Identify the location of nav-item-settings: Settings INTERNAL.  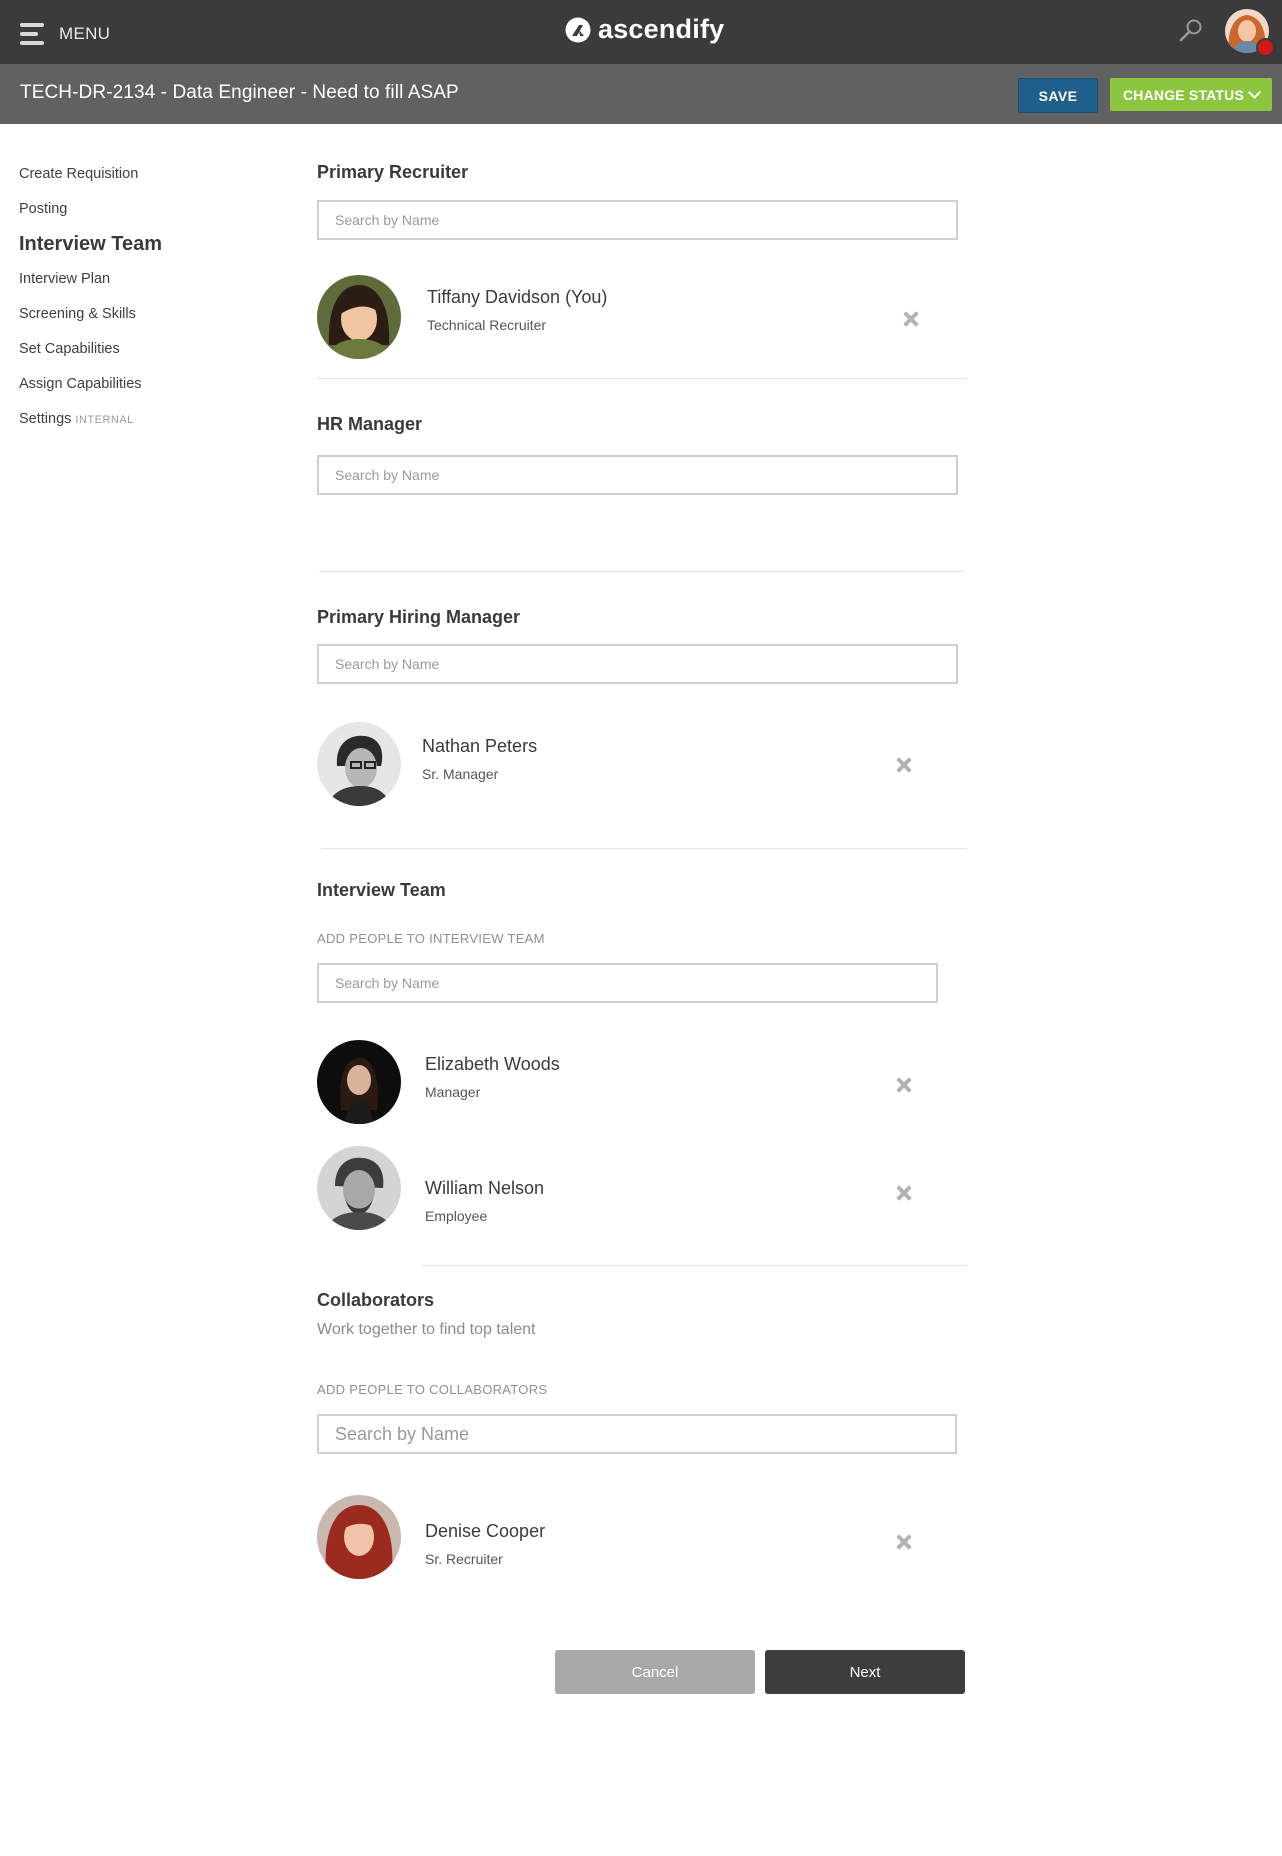
(76, 422).